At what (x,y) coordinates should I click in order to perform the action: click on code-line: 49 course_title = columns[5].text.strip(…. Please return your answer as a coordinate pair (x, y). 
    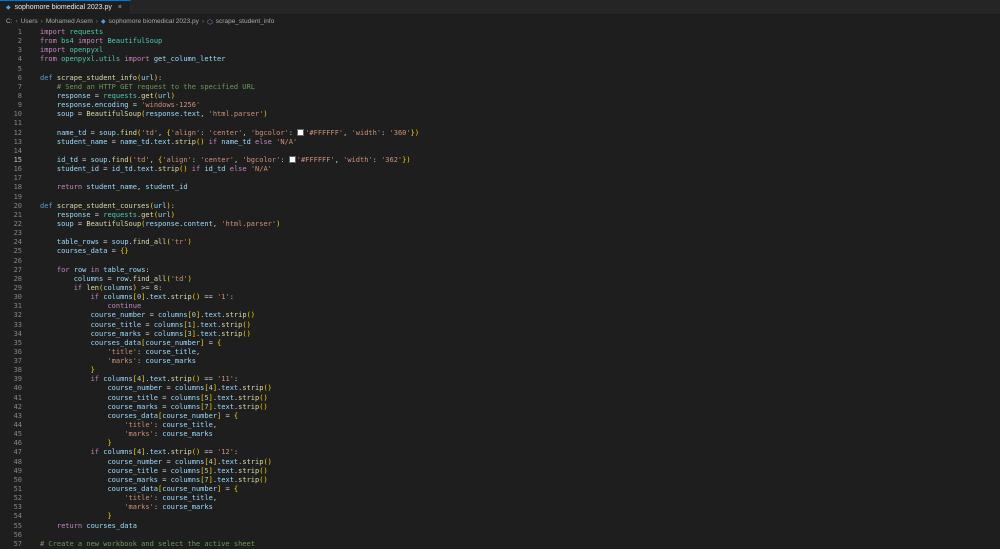
    Looking at the image, I should click on (500, 471).